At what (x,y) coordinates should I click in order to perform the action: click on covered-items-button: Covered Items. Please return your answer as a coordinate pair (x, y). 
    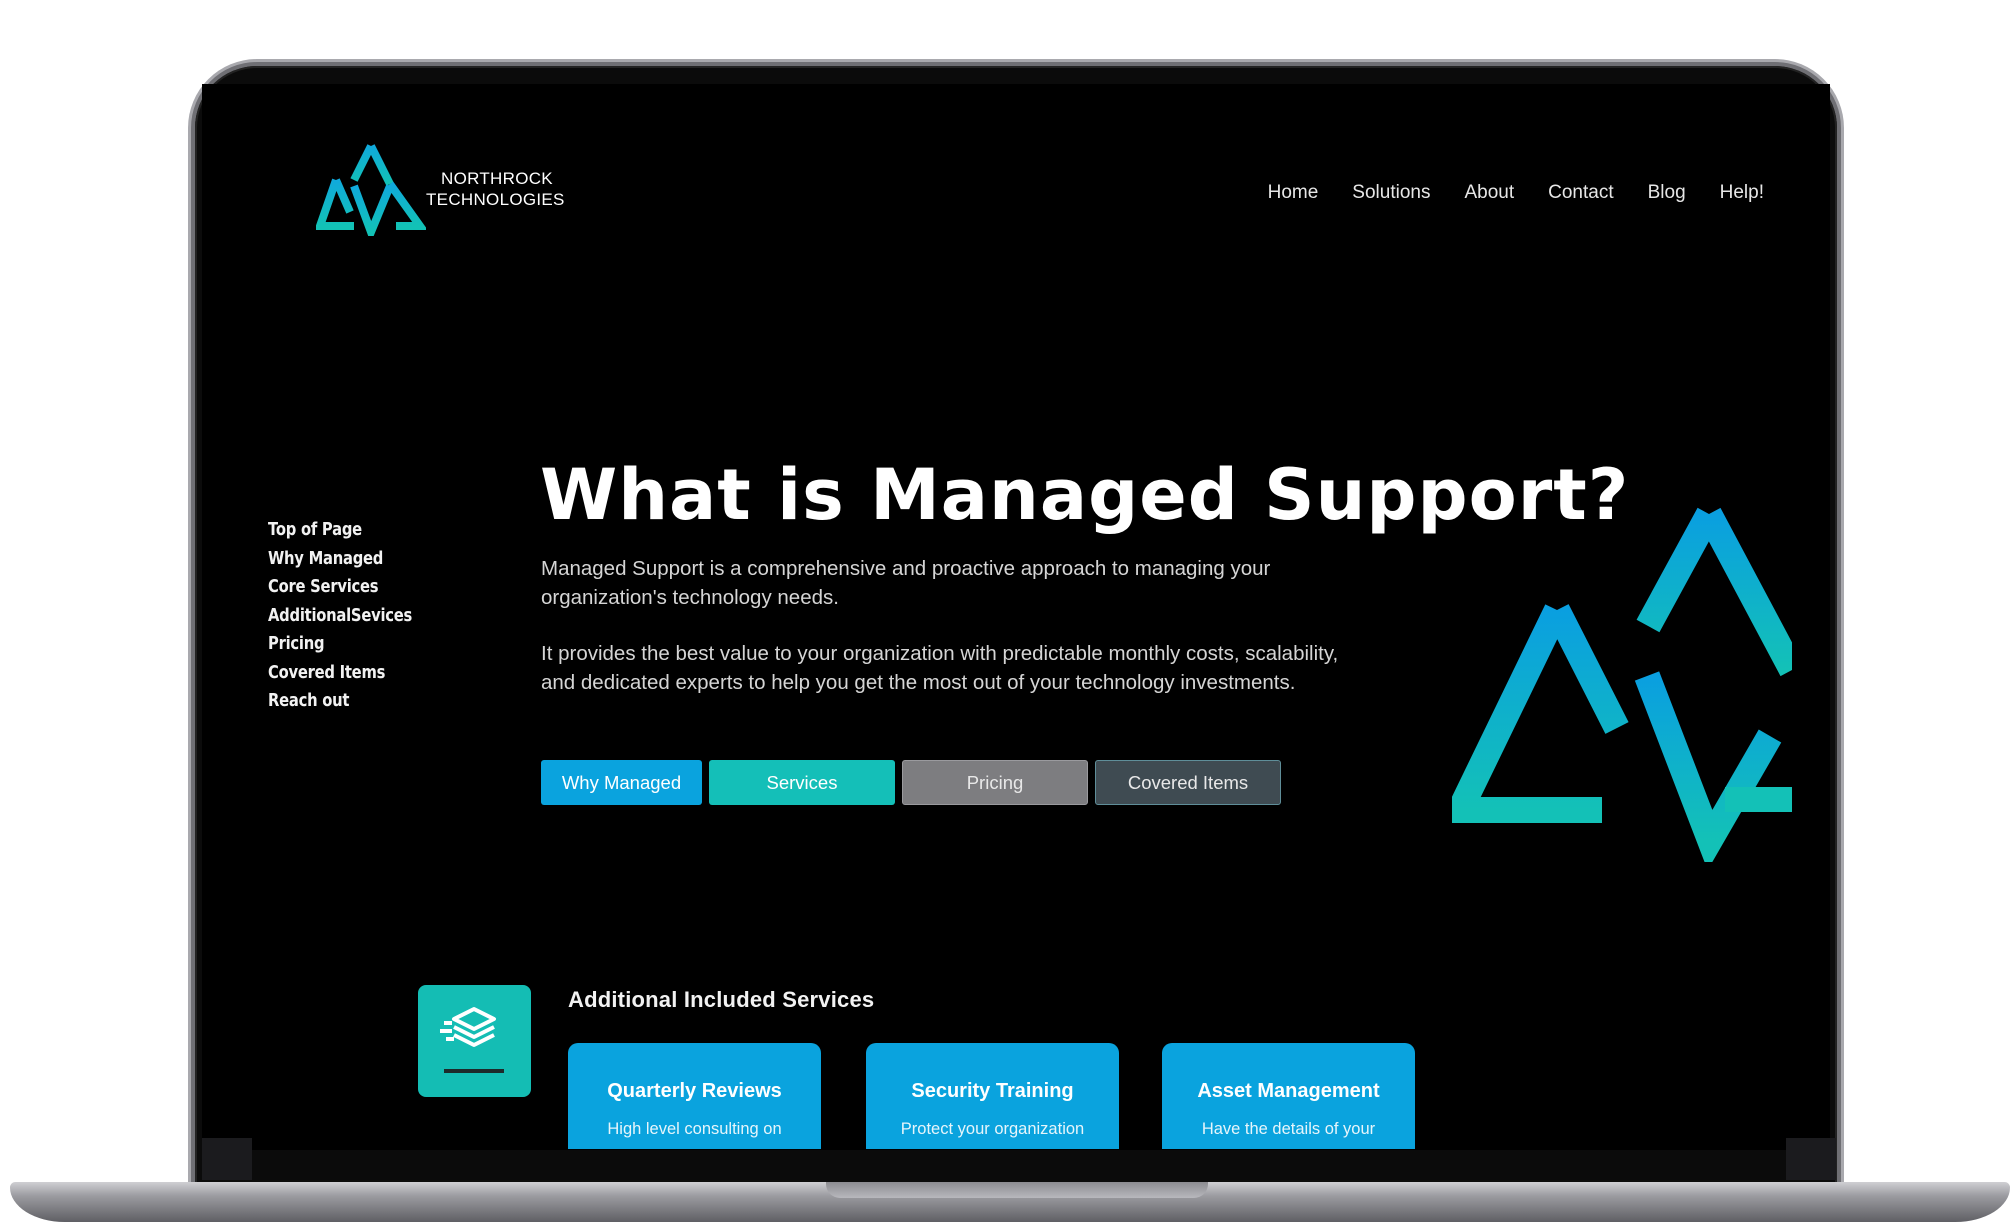
    Looking at the image, I should click on (1188, 782).